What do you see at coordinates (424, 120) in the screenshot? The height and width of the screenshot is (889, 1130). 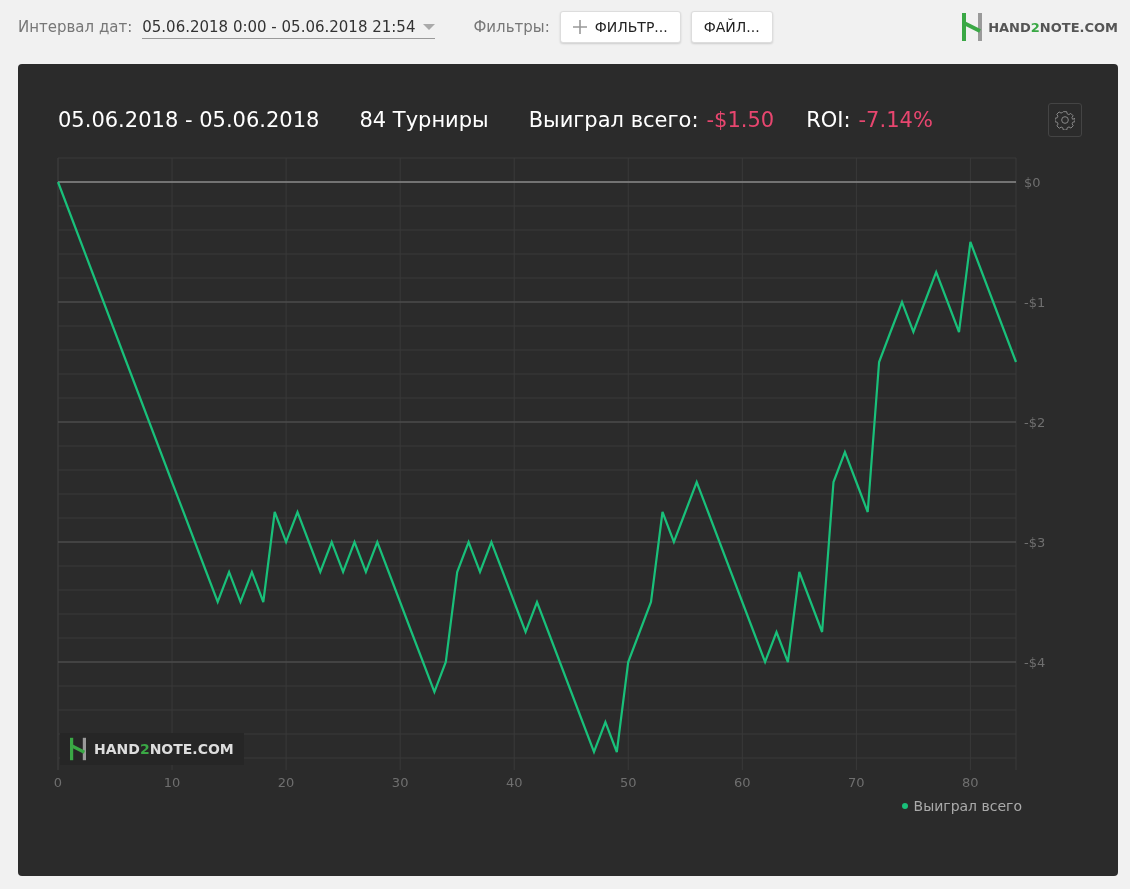 I see `tournament-count: 84 Турниры` at bounding box center [424, 120].